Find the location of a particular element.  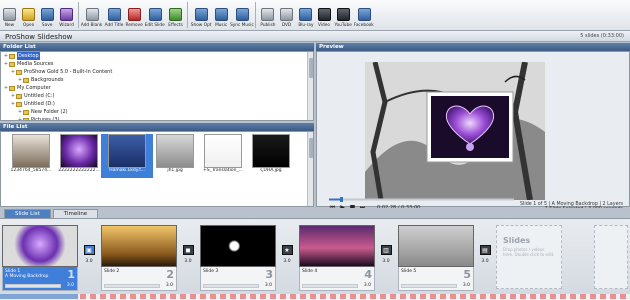

edit-slide-button: Edit Slide is located at coordinates (155, 16).